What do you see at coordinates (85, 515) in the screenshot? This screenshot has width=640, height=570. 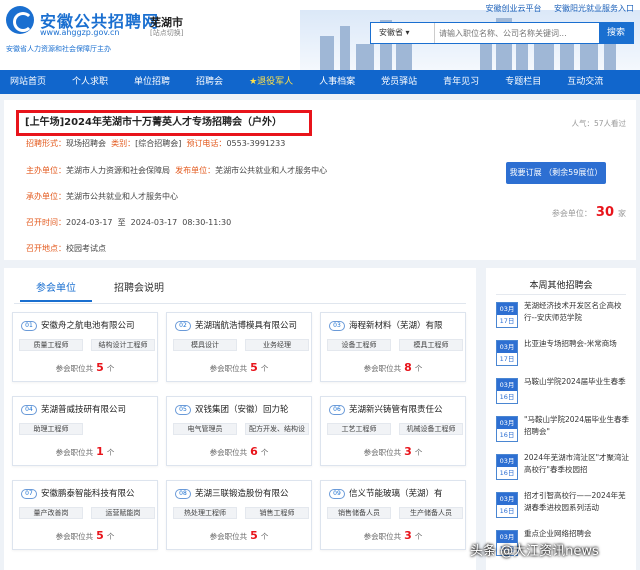 I see `company-card: 07 安徽鹏泰智能科技有限公 量产改善岗 运营赋能岗 参会职位共 5 个` at bounding box center [85, 515].